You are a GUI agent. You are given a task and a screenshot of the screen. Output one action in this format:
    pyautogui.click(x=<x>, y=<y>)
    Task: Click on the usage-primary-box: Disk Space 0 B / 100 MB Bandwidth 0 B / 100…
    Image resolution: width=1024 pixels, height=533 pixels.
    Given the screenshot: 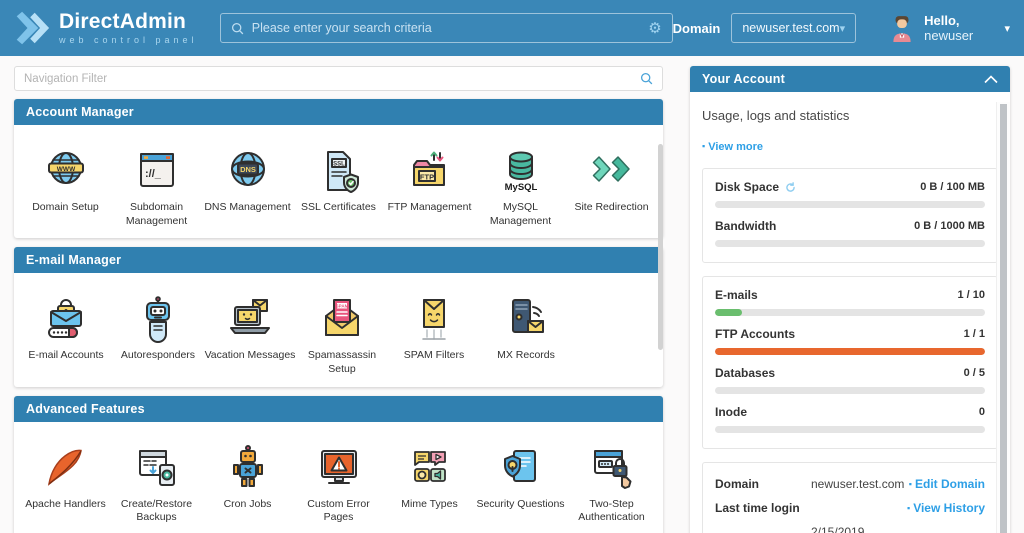 What is the action you would take?
    pyautogui.click(x=850, y=215)
    